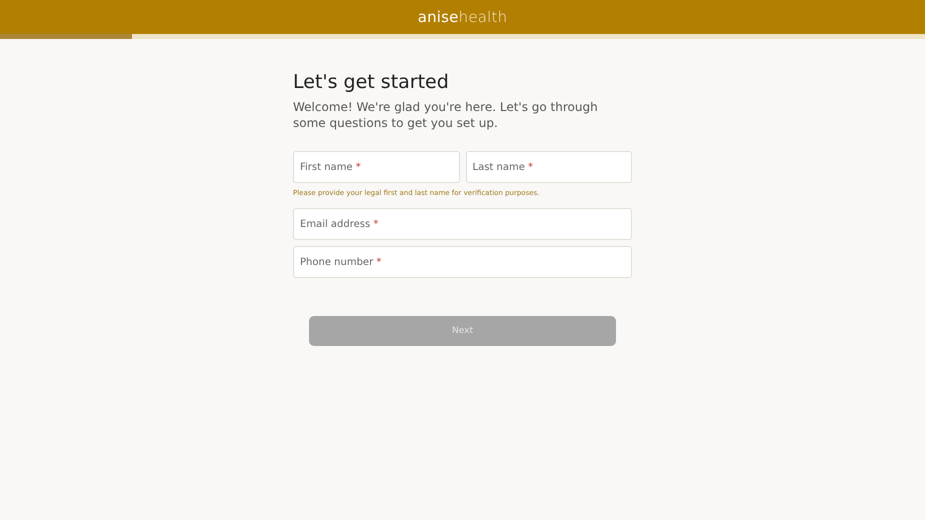 The image size is (925, 520). What do you see at coordinates (376, 167) in the screenshot?
I see `name-field: First name *` at bounding box center [376, 167].